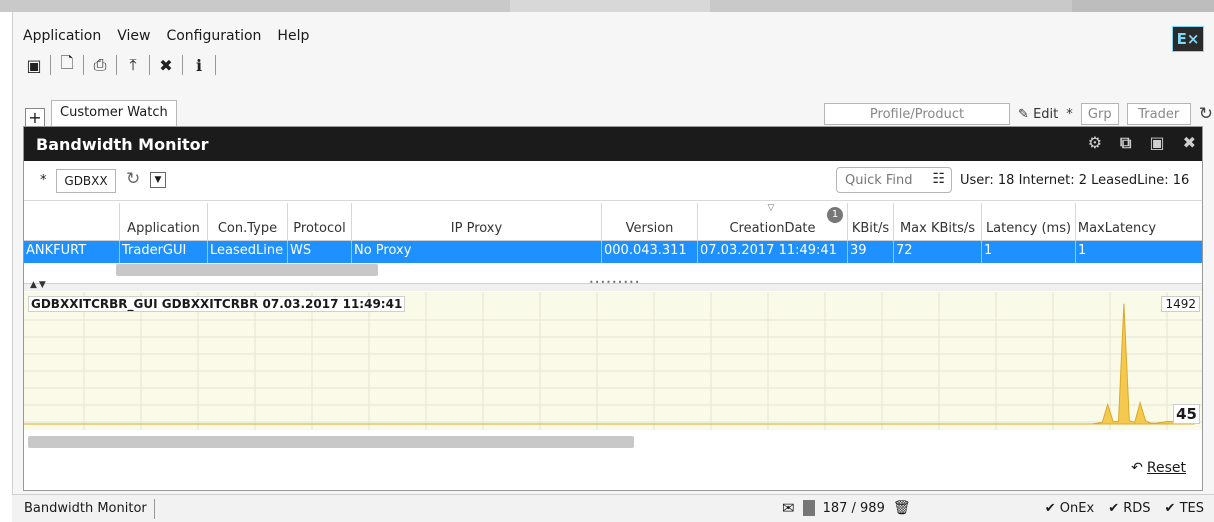  Describe the element at coordinates (248, 252) in the screenshot. I see `cell-contype: LeasedLine` at that location.